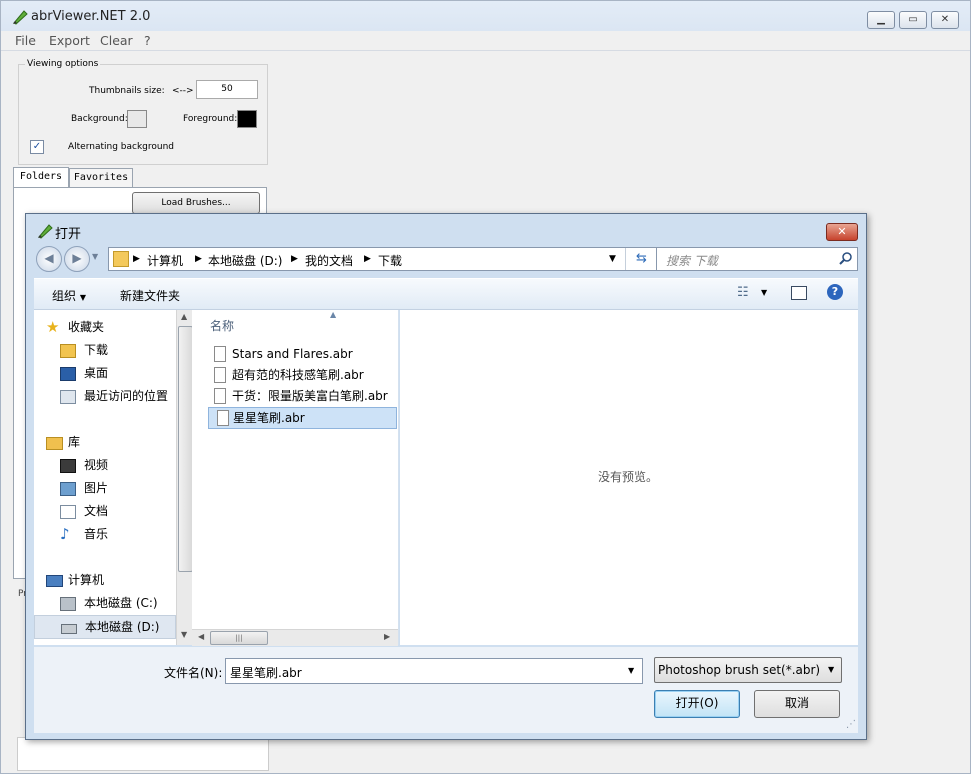 The image size is (971, 774). What do you see at coordinates (37, 147) in the screenshot?
I see `alternating-background-checkbox: ✓` at bounding box center [37, 147].